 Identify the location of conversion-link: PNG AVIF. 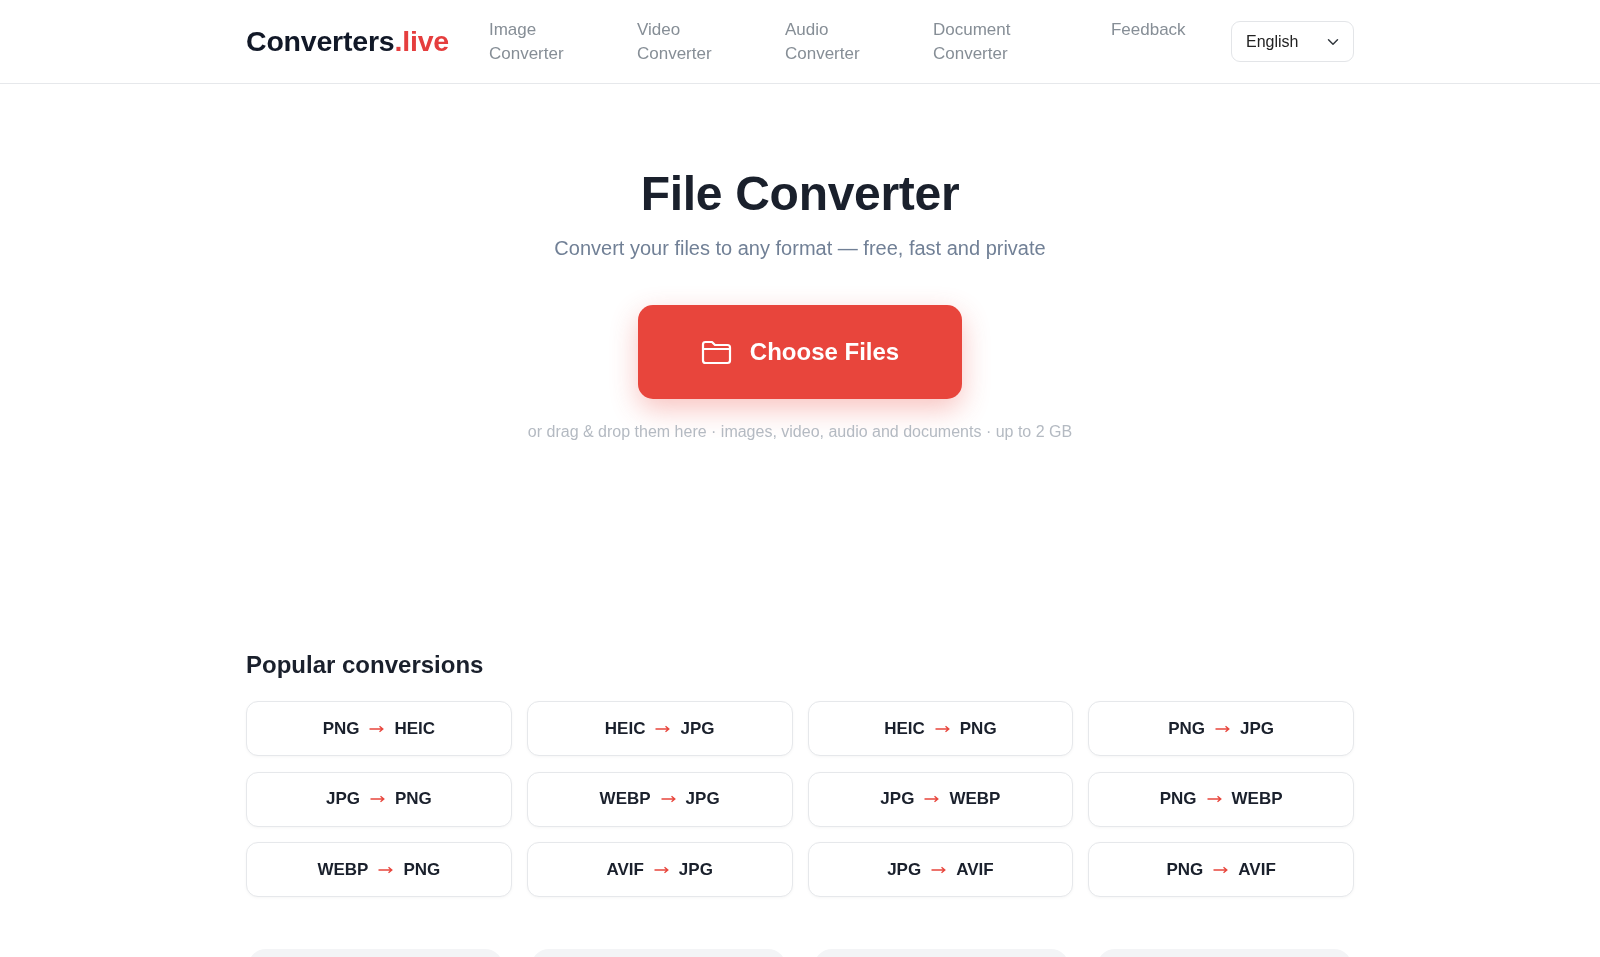
(1221, 869).